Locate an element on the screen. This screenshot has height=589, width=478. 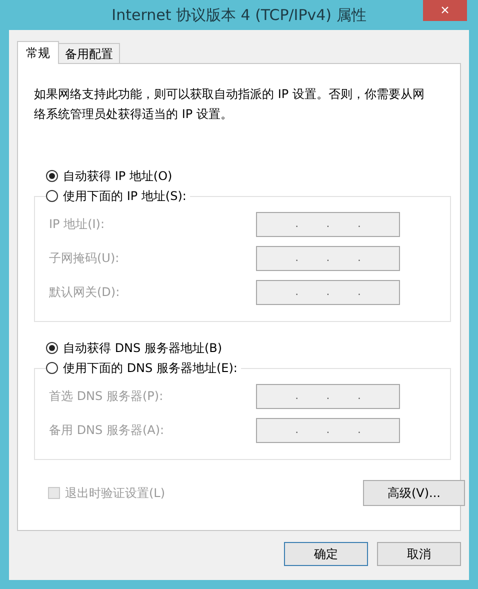
tab: 常规 is located at coordinates (38, 52).